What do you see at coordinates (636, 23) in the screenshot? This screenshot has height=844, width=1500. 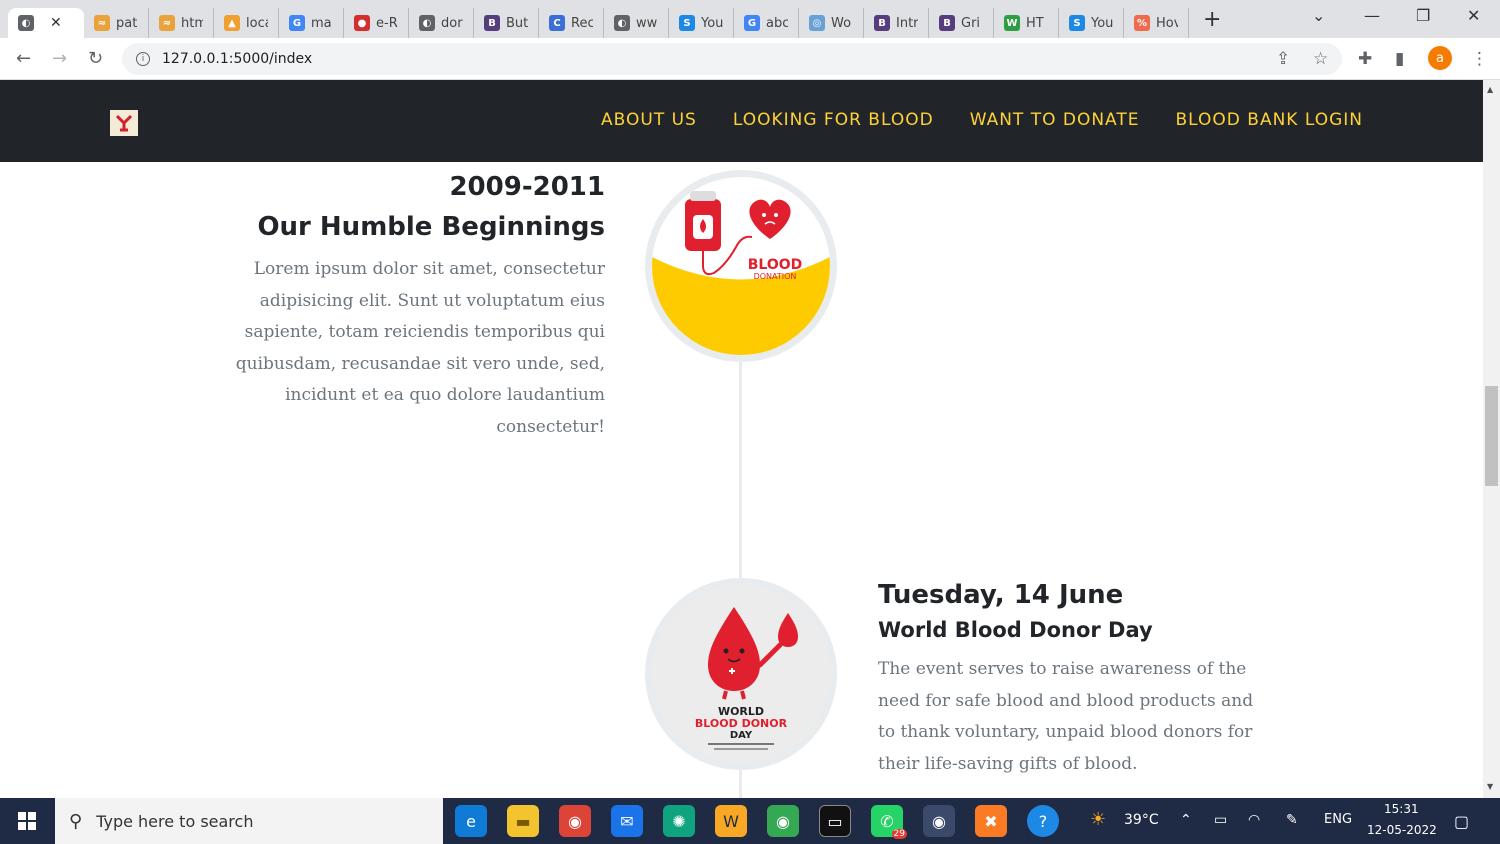 I see `browser-tab: ◐ ww` at bounding box center [636, 23].